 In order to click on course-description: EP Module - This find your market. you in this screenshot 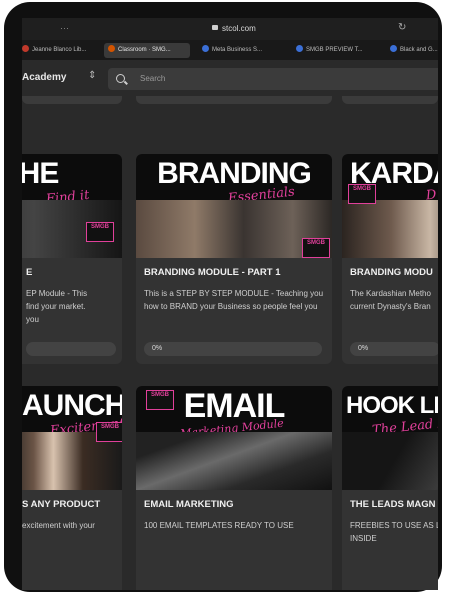, I will do `click(57, 306)`.